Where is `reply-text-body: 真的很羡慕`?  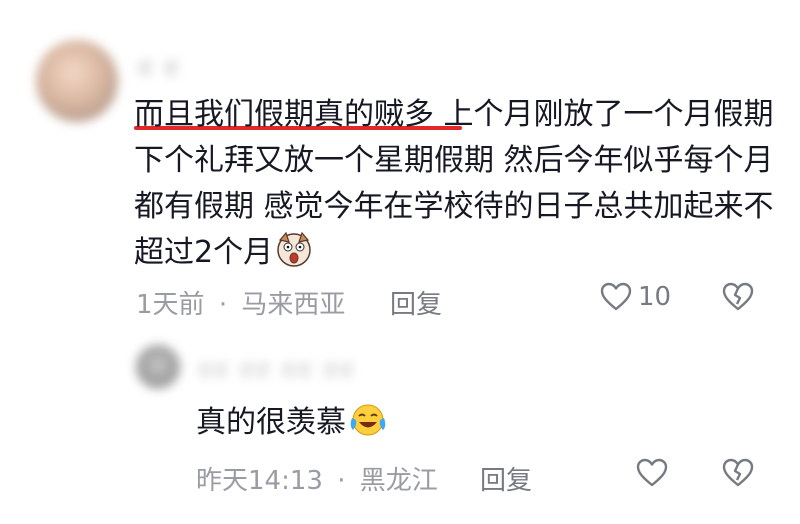
reply-text-body: 真的很羡慕 is located at coordinates (271, 422).